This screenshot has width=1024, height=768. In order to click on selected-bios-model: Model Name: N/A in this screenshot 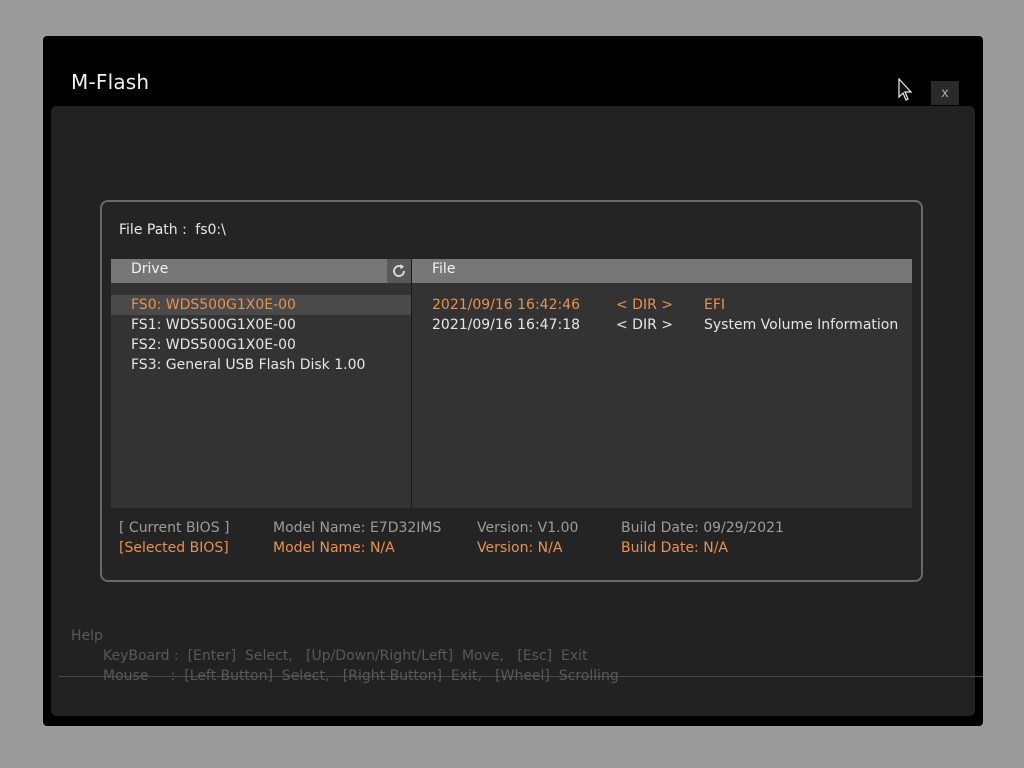, I will do `click(334, 548)`.